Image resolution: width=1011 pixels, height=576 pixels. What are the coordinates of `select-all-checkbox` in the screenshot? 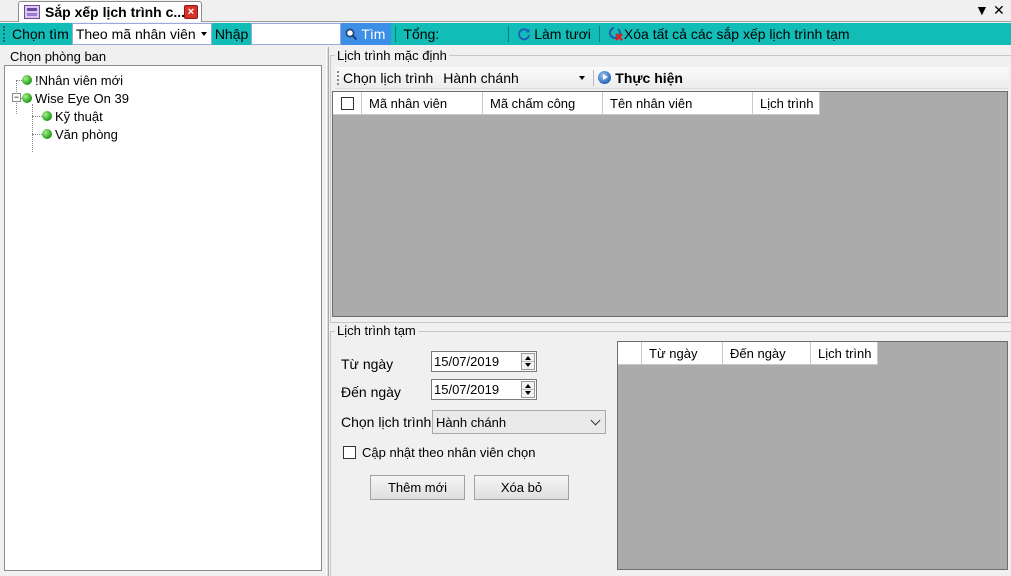 It's located at (347, 103).